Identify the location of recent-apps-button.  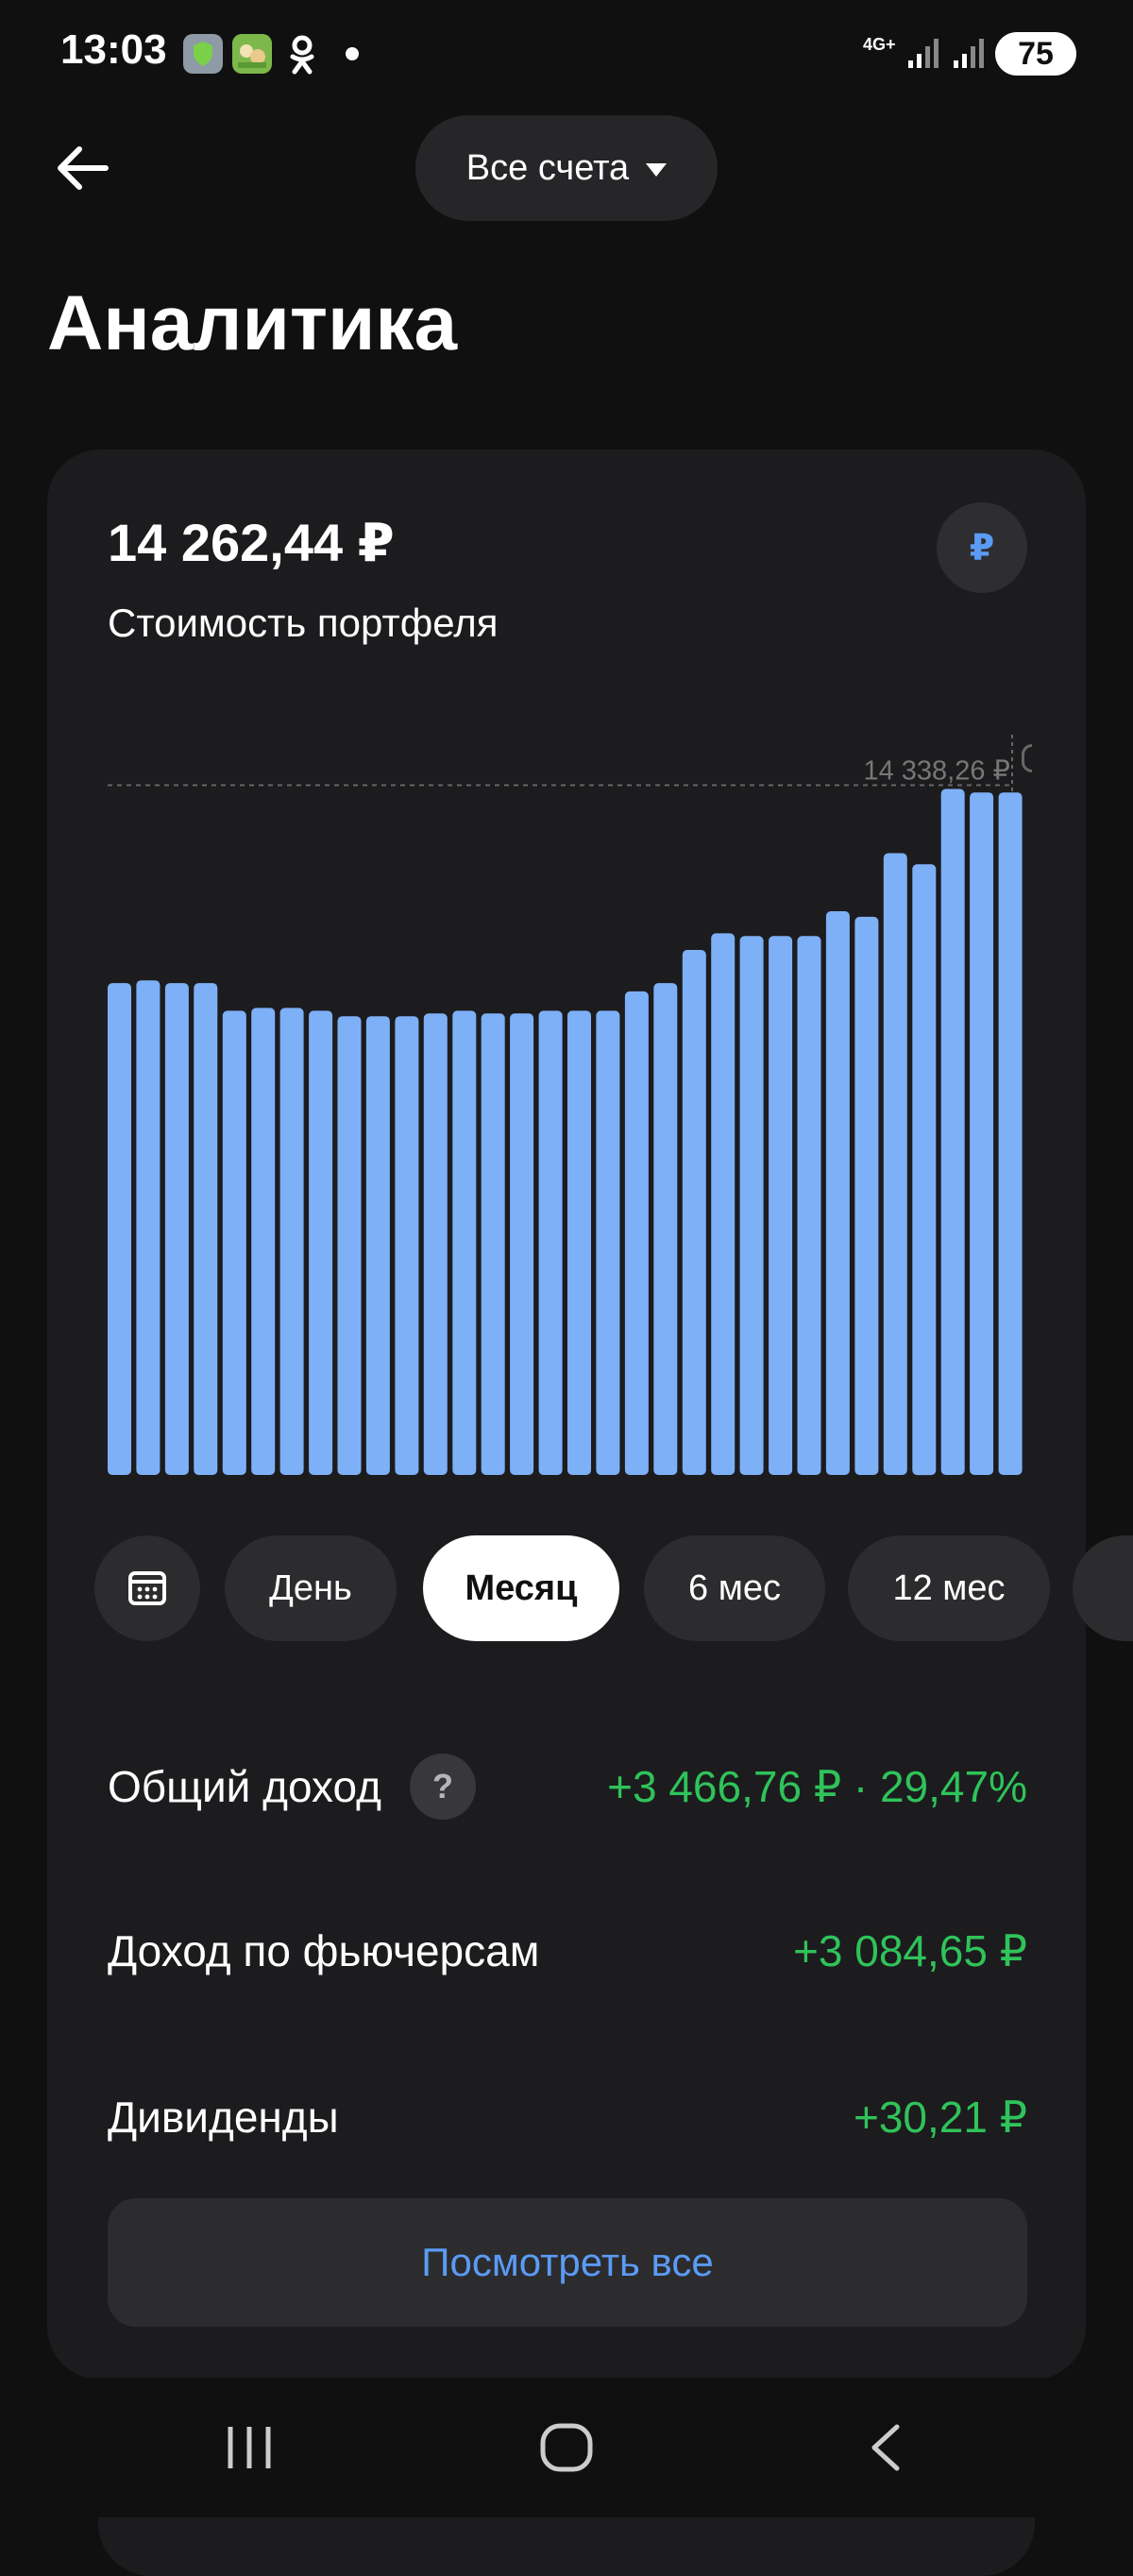
(249, 2447).